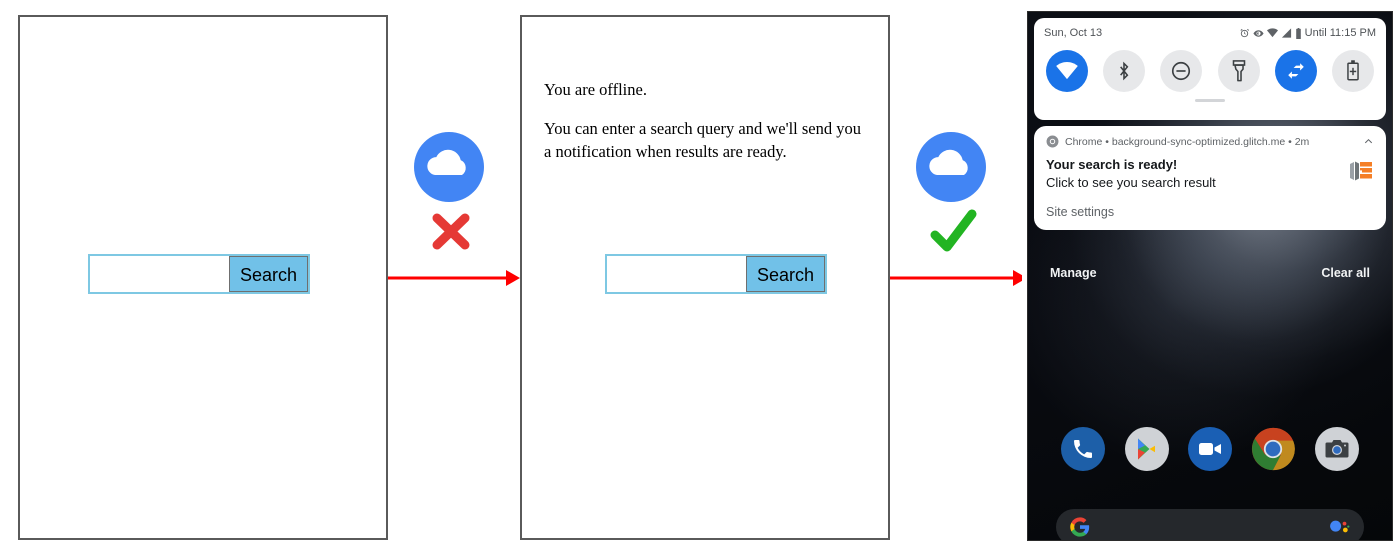 This screenshot has height=552, width=1400. I want to click on video-camera-icon, so click(1209, 449).